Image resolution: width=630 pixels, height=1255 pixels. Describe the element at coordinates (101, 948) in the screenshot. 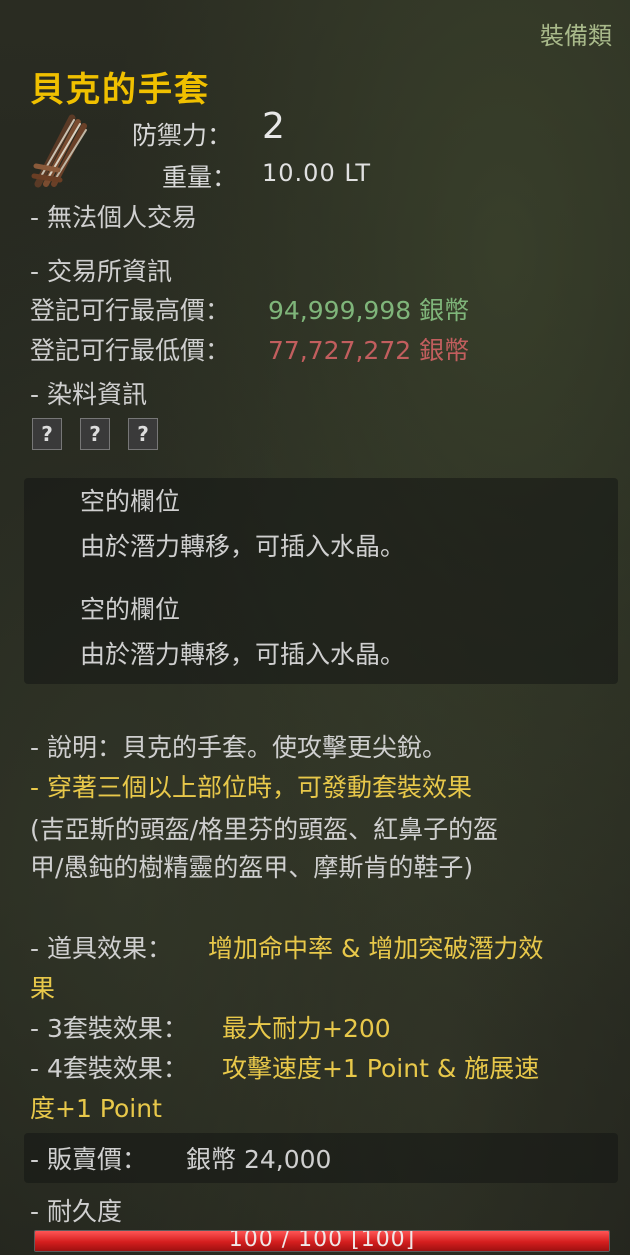

I see `item-effect-label: - 道具效果：` at that location.